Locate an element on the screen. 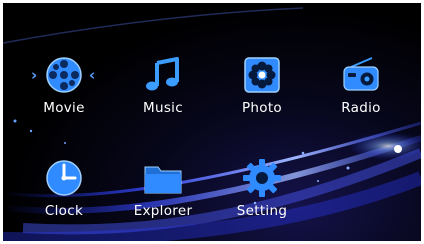 Image resolution: width=424 pixels, height=244 pixels. menu-item-label: Explorer is located at coordinates (163, 211).